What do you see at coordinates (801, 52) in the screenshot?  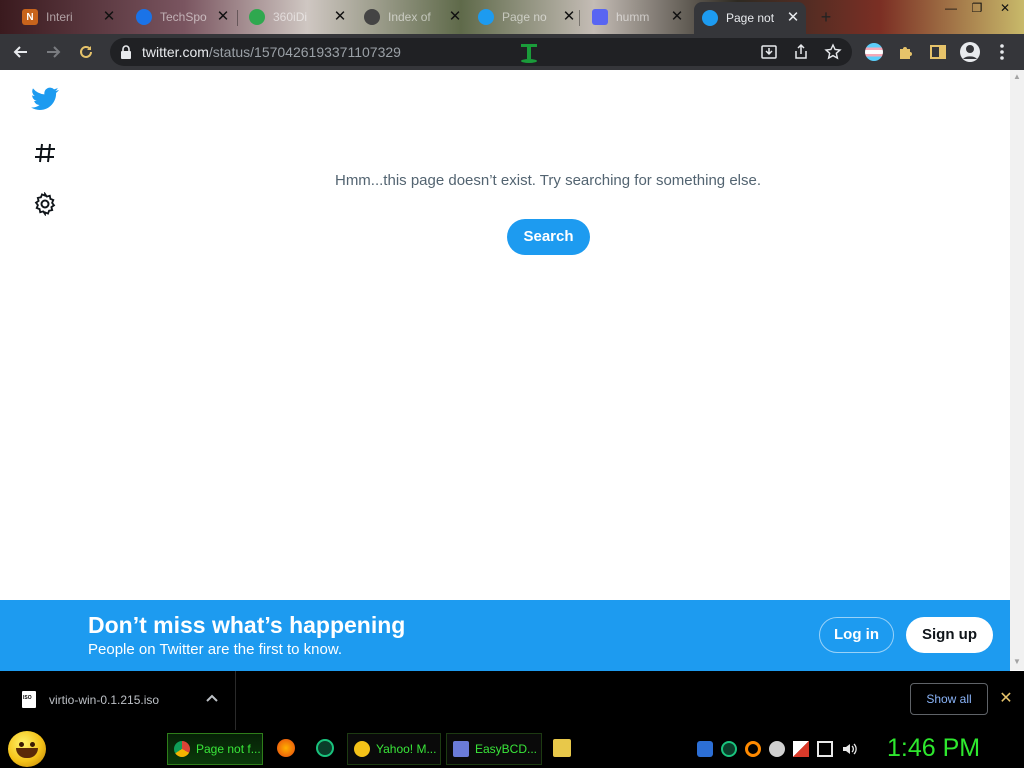 I see `share-icon` at bounding box center [801, 52].